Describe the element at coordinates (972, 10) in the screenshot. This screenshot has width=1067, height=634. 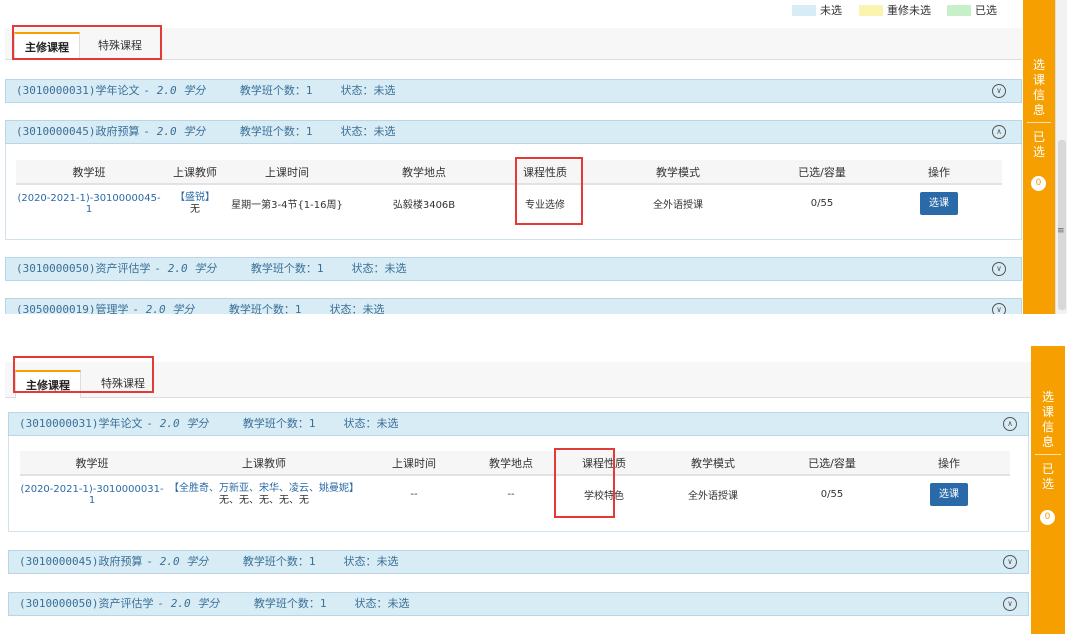
I see `legend-selected: 已选` at that location.